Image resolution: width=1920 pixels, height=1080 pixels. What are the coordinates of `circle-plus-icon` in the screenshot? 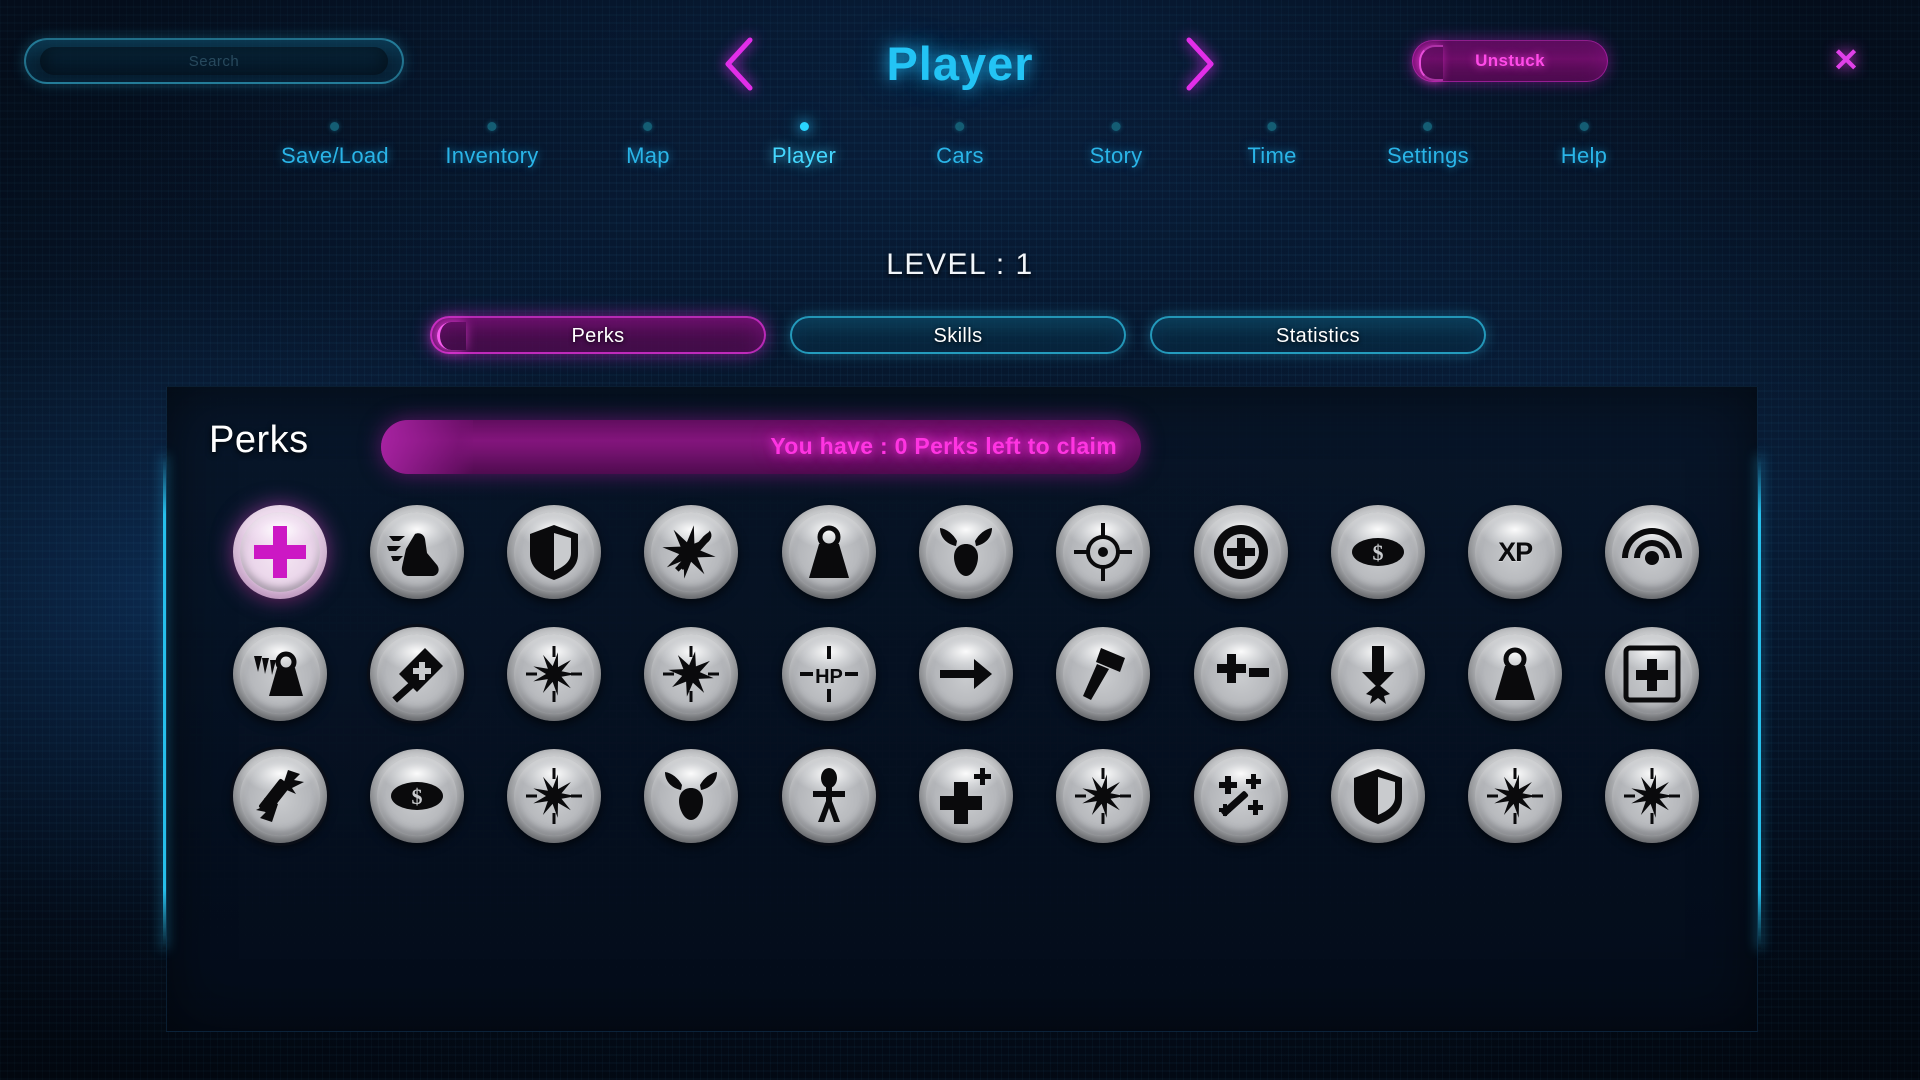 It's located at (1241, 552).